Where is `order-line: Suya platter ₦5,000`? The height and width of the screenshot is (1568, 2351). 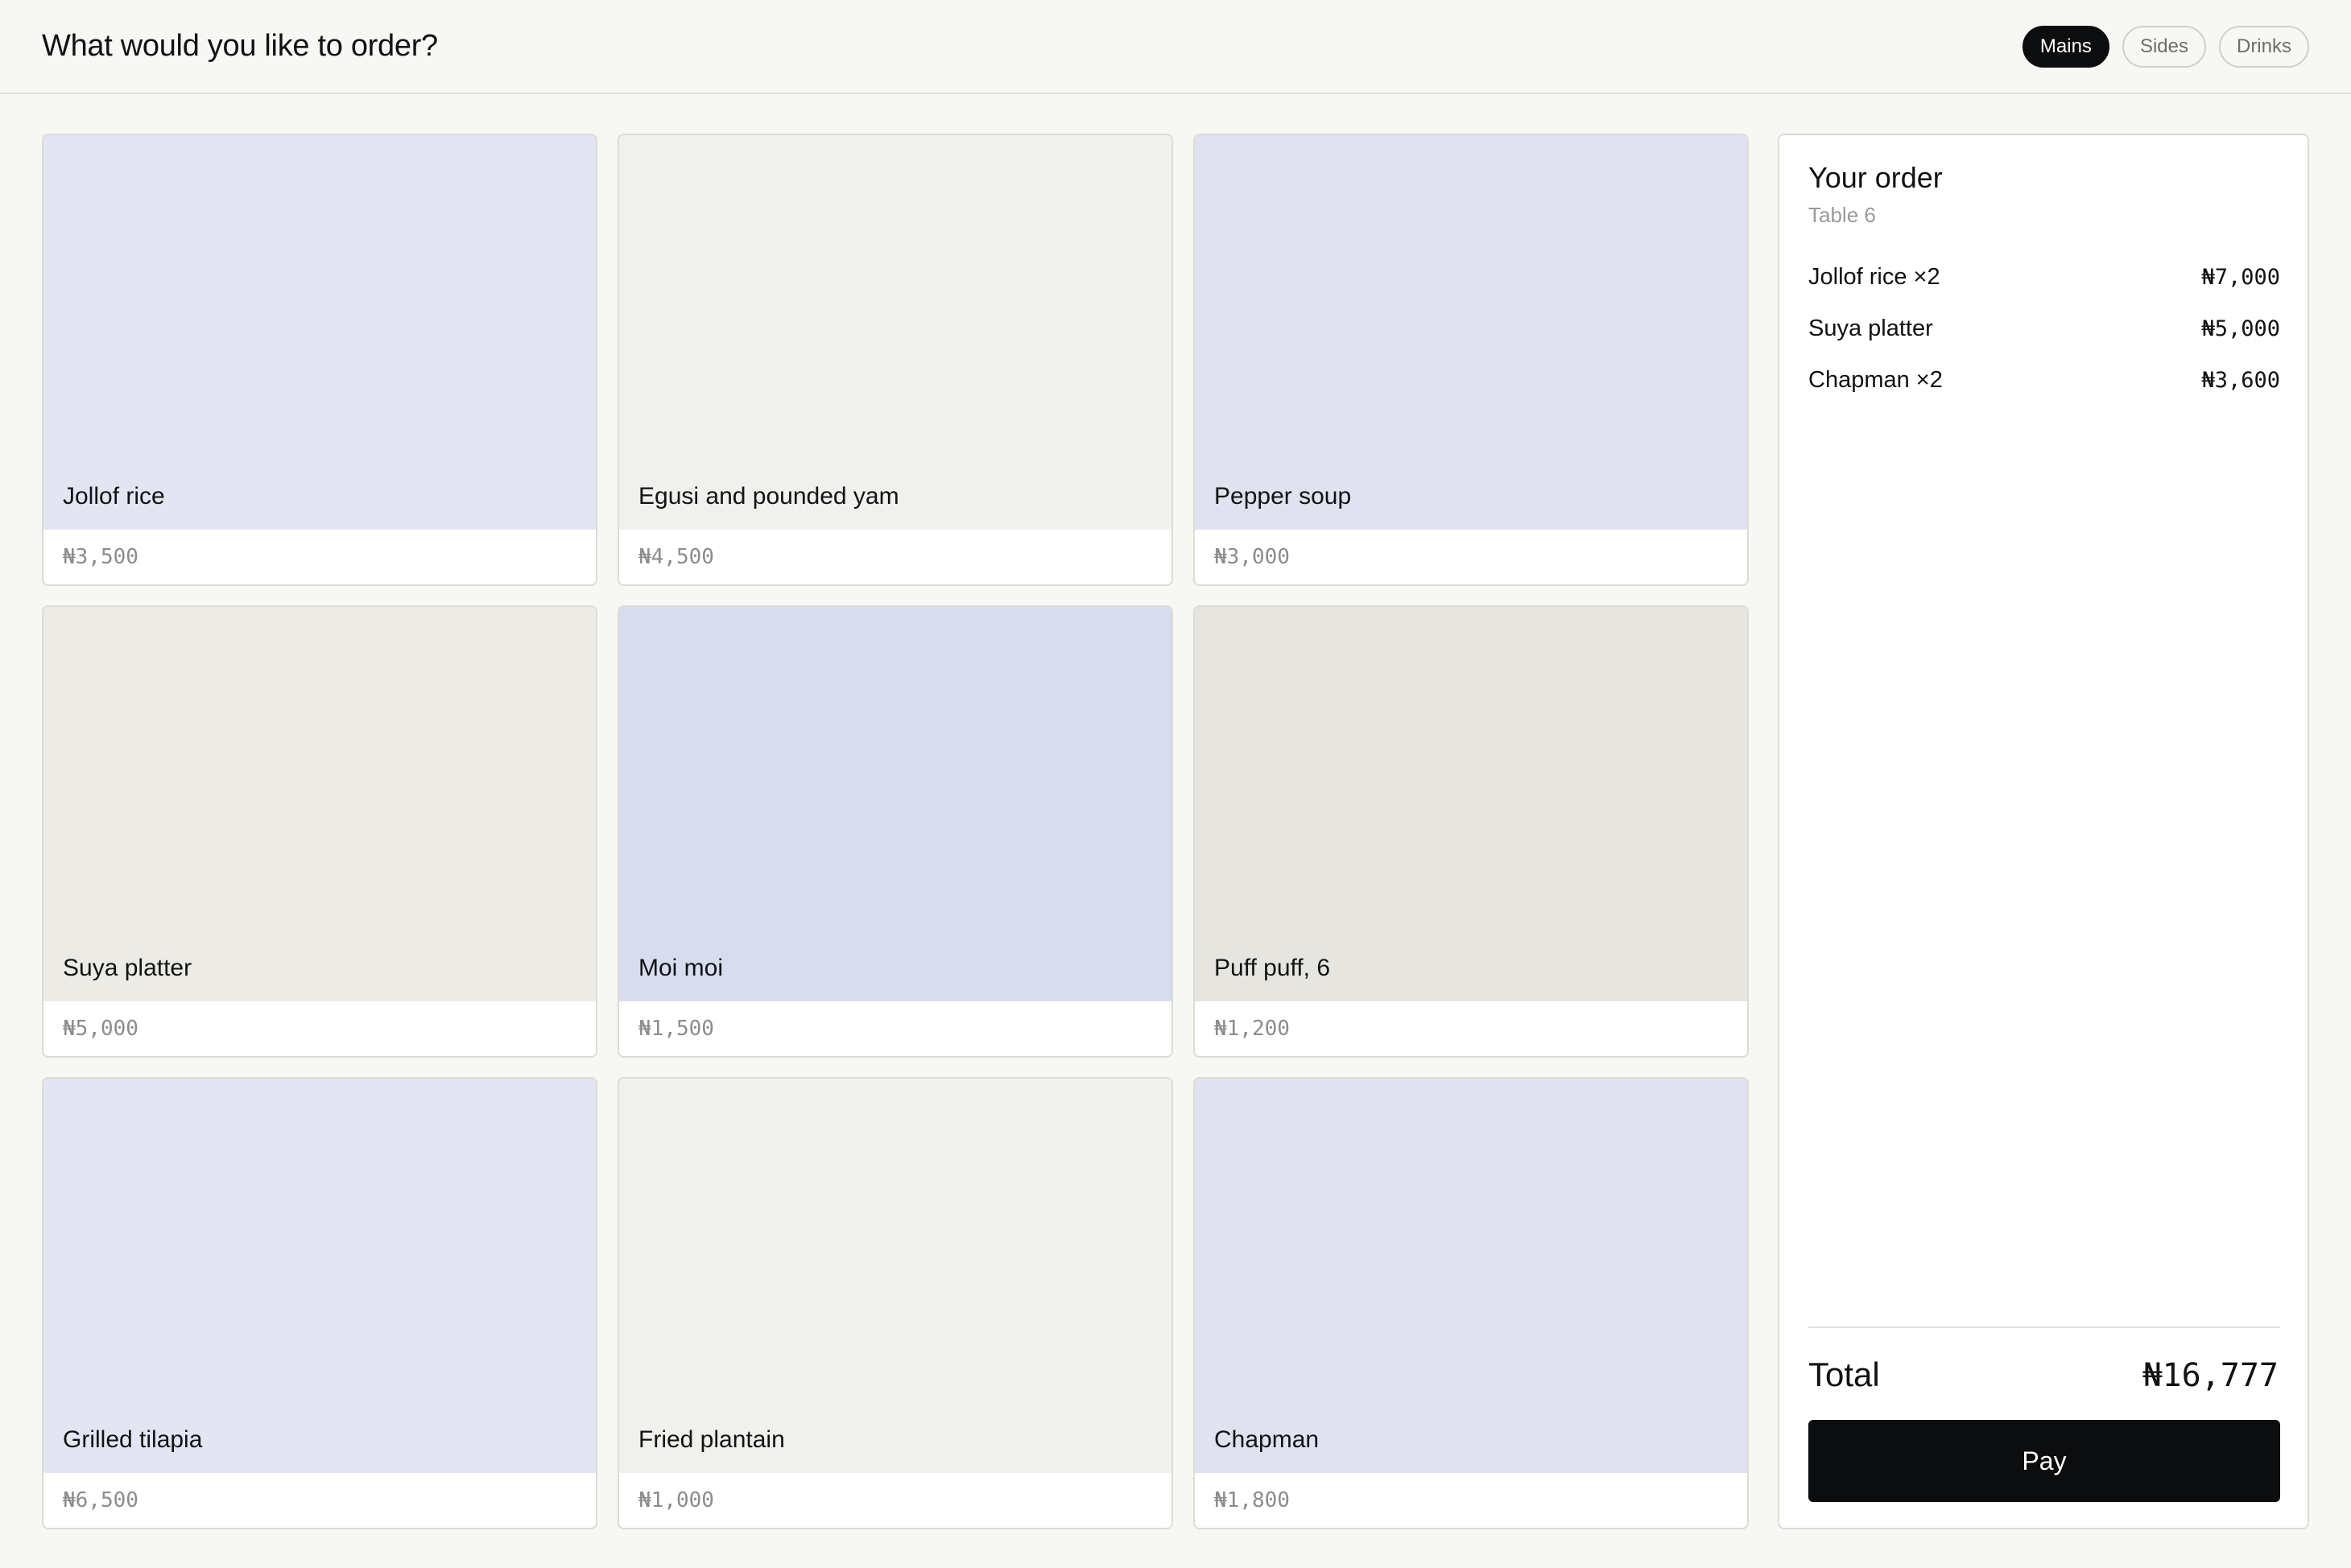 order-line: Suya platter ₦5,000 is located at coordinates (2044, 328).